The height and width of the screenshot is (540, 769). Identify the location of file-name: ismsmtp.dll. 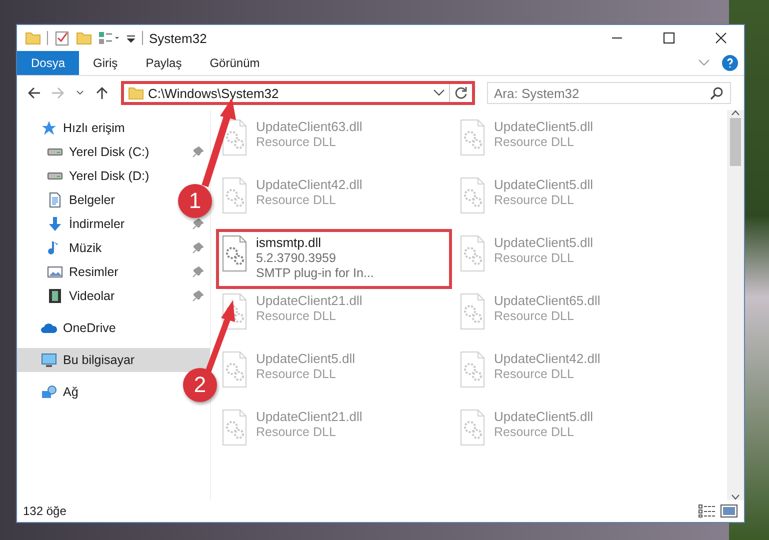
(289, 242).